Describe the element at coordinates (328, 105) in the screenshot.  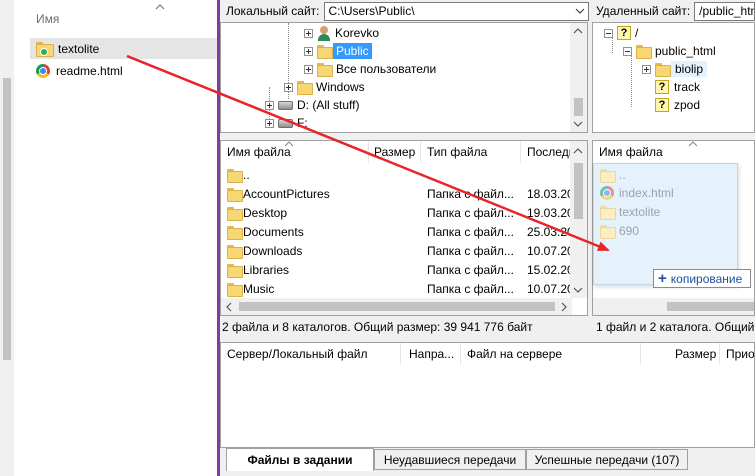
I see `tree-item-label: D: (All stuff)` at that location.